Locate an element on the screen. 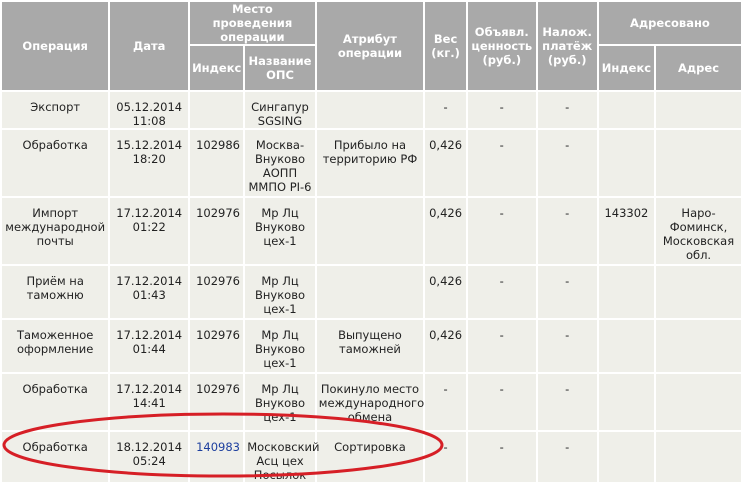 The width and height of the screenshot is (743, 487). cell-ops-name-line: Сингапур is located at coordinates (280, 107).